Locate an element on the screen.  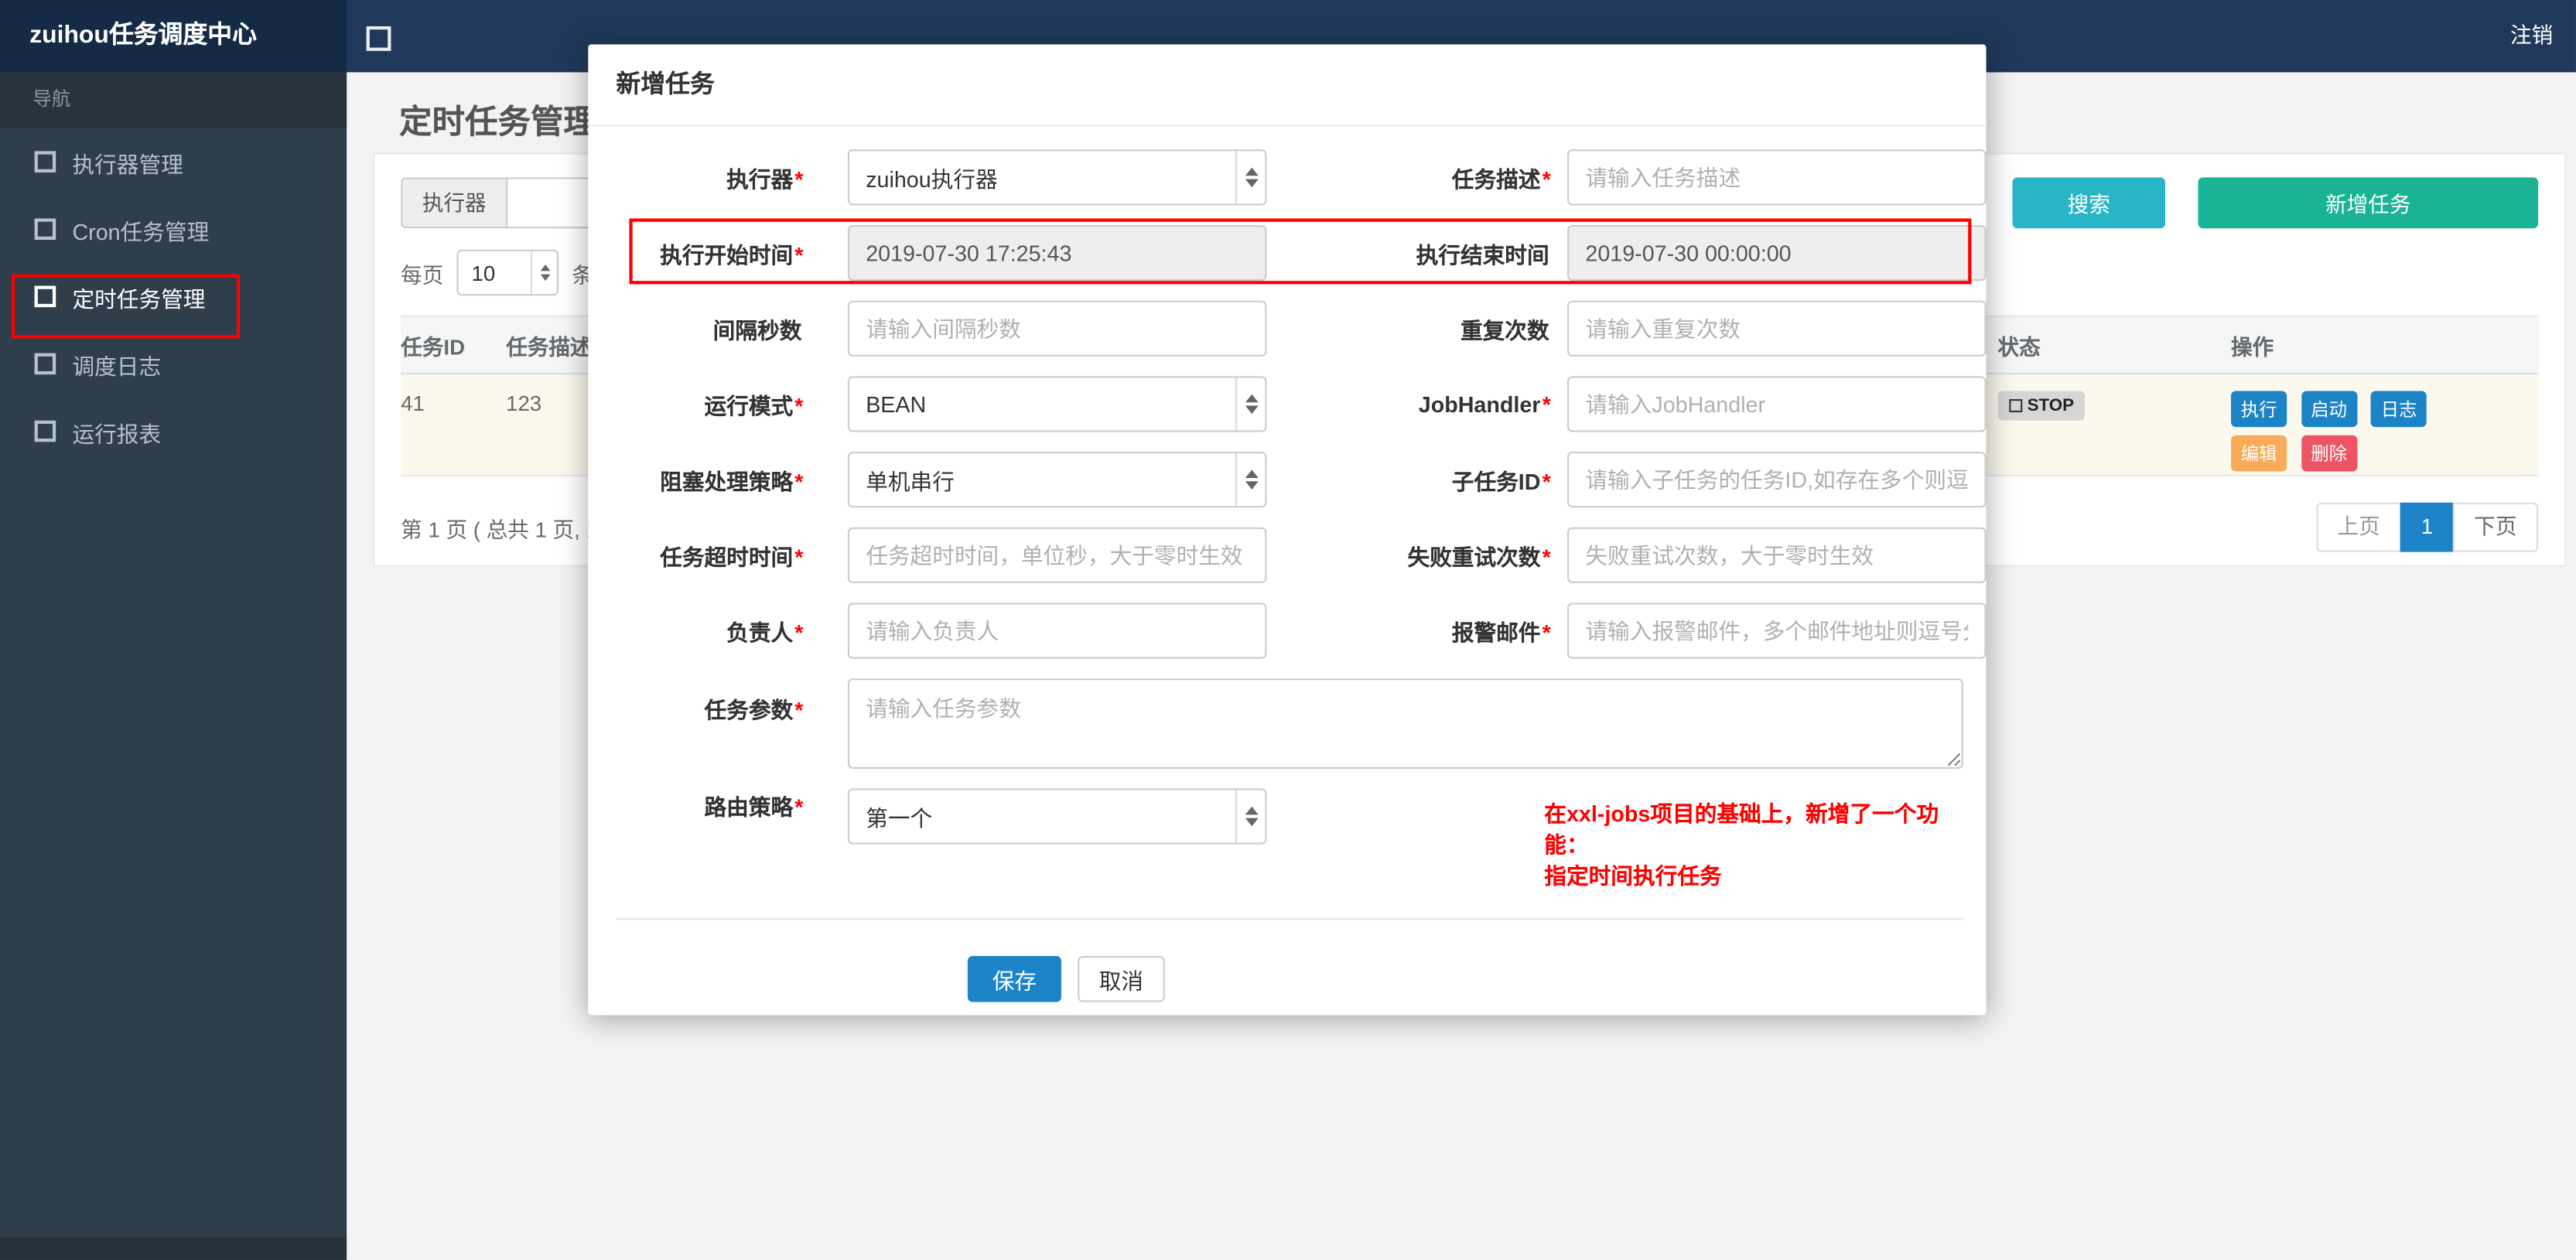
owner-label: 负责人 * is located at coordinates (765, 633).